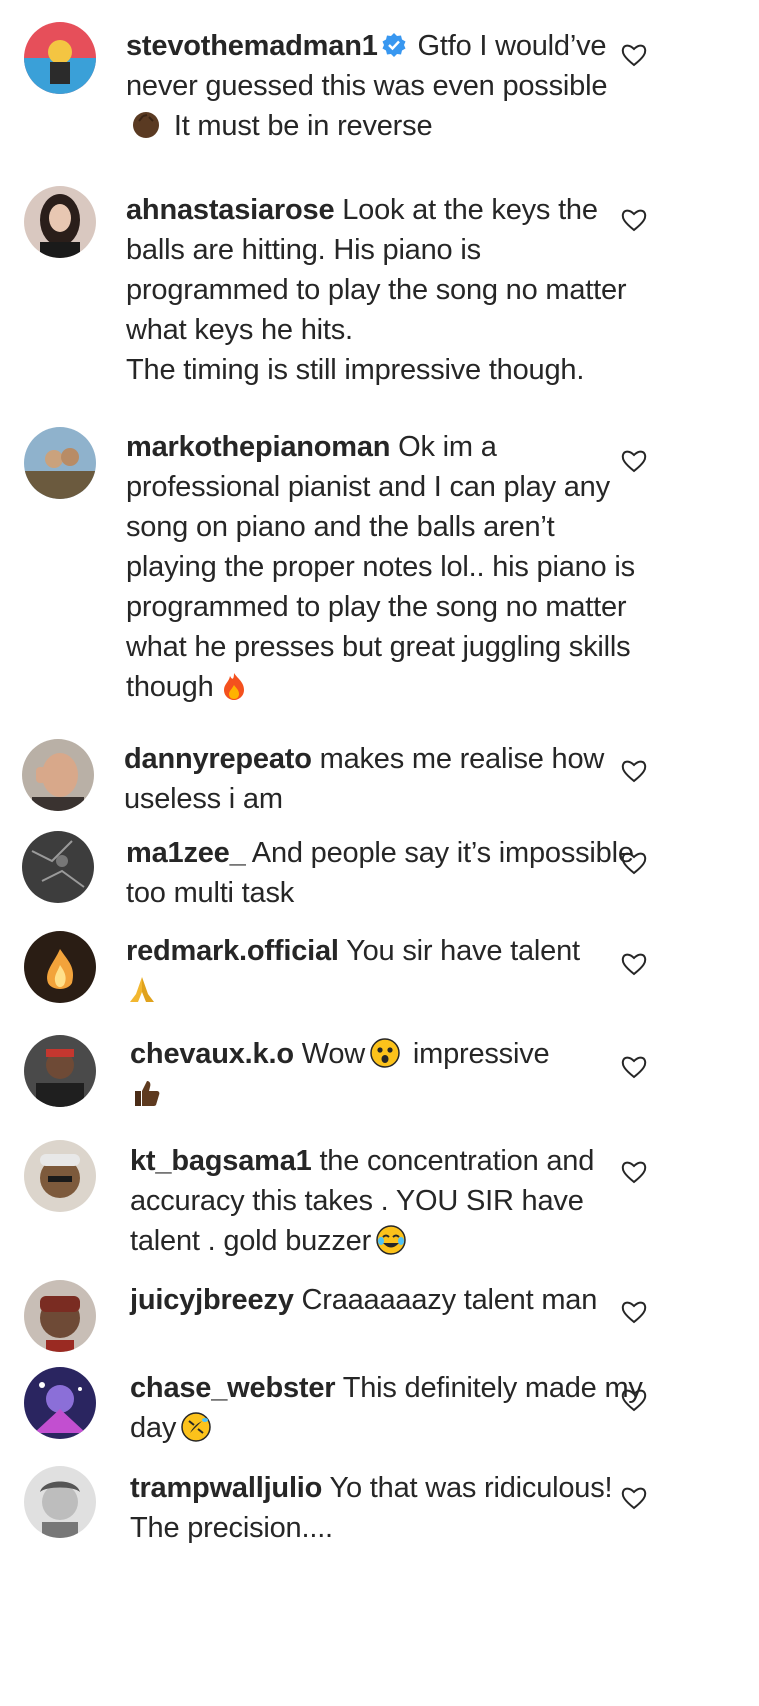  I want to click on comment-text: chevaux.k.o Wow impressive, so click(390, 1074).